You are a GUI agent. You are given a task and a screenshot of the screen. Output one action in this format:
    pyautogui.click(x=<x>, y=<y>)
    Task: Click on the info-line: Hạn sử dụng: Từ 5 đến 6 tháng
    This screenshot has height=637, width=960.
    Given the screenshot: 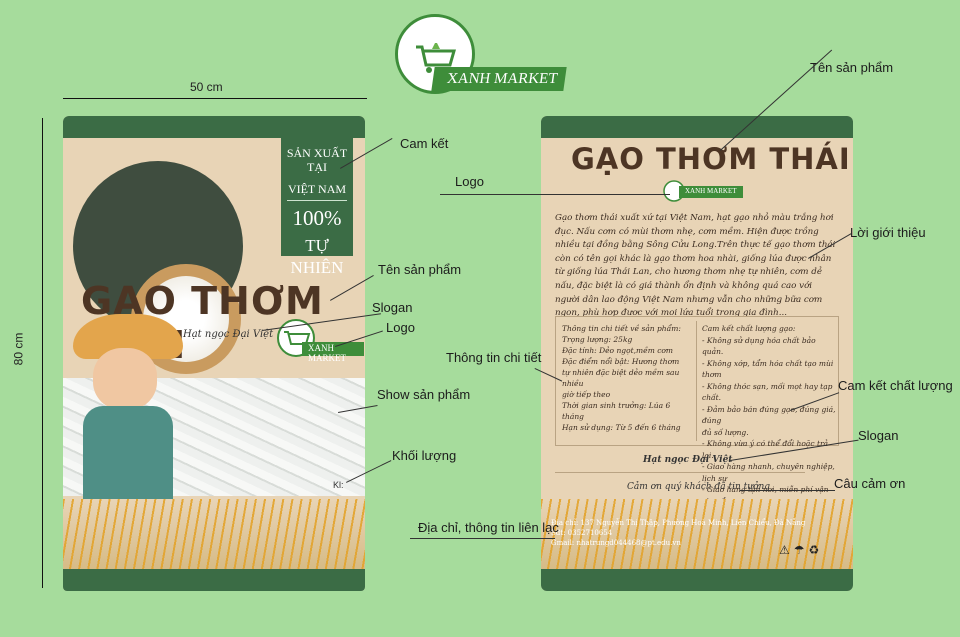 What is the action you would take?
    pyautogui.click(x=621, y=427)
    